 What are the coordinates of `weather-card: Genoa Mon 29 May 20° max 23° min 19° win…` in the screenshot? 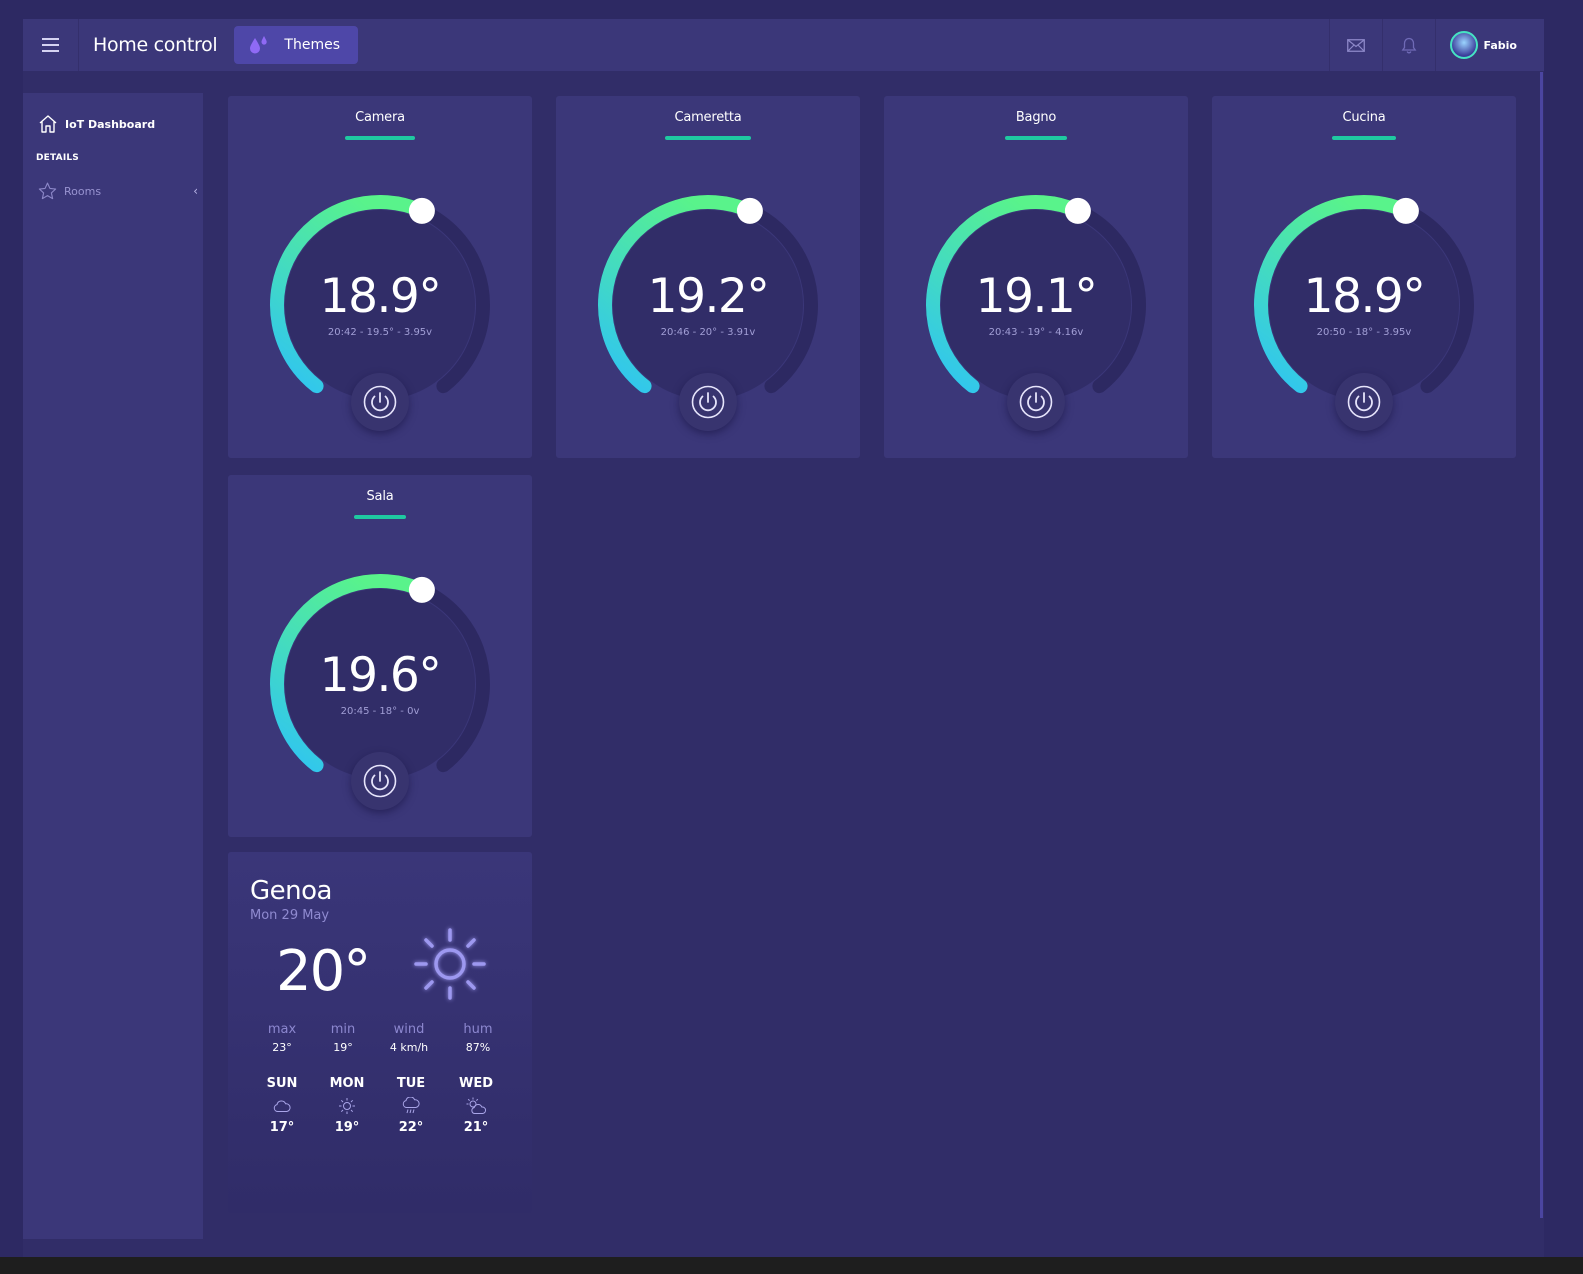 It's located at (380, 1032).